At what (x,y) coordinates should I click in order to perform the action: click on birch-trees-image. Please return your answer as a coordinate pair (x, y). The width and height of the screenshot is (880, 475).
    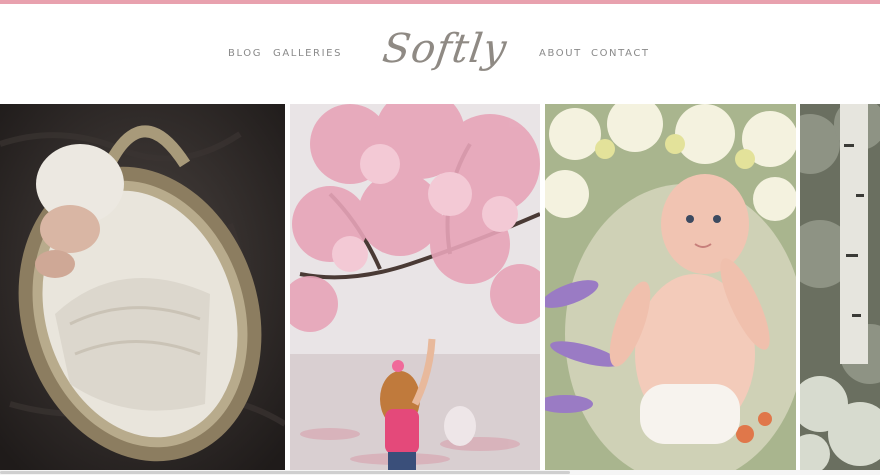
    Looking at the image, I should click on (840, 287).